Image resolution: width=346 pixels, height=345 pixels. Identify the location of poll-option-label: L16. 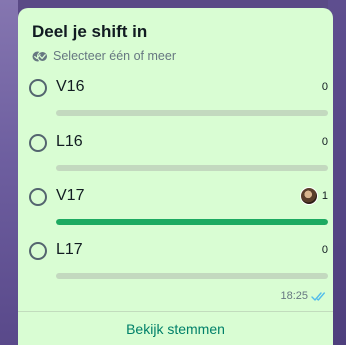
(69, 141).